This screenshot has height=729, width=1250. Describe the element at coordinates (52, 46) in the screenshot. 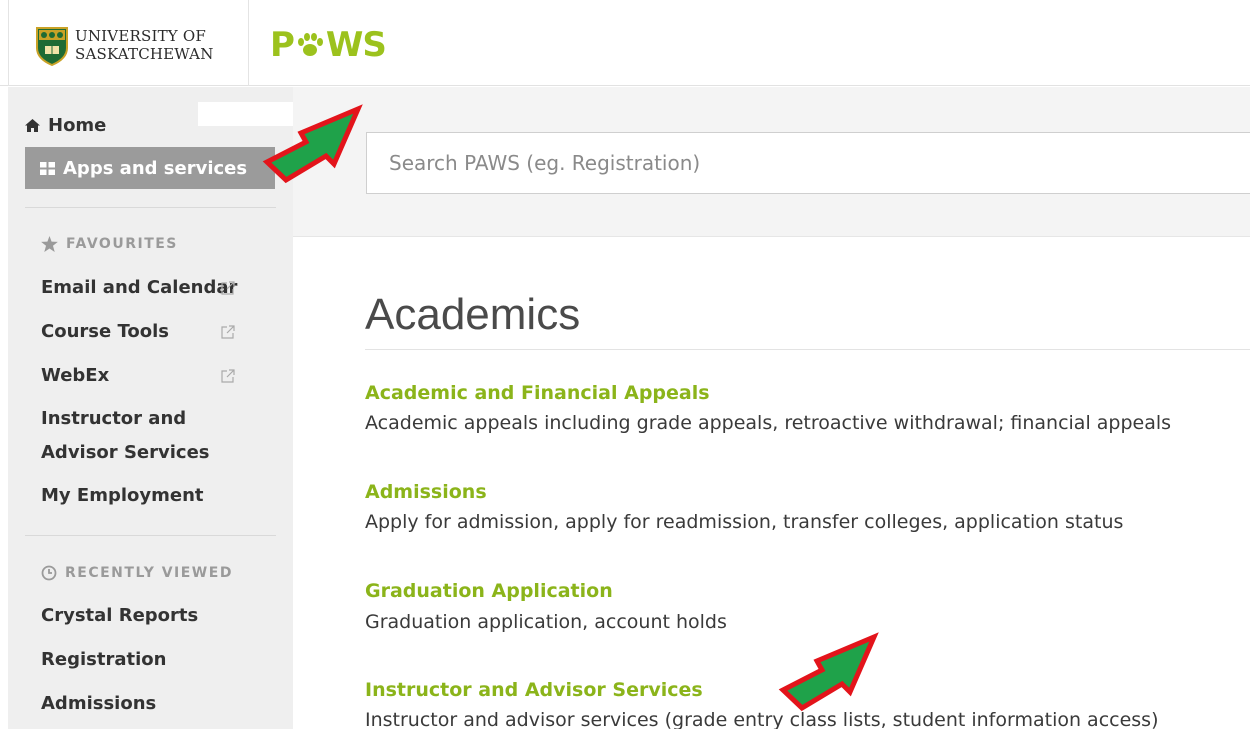

I see `university-crest-icon` at that location.